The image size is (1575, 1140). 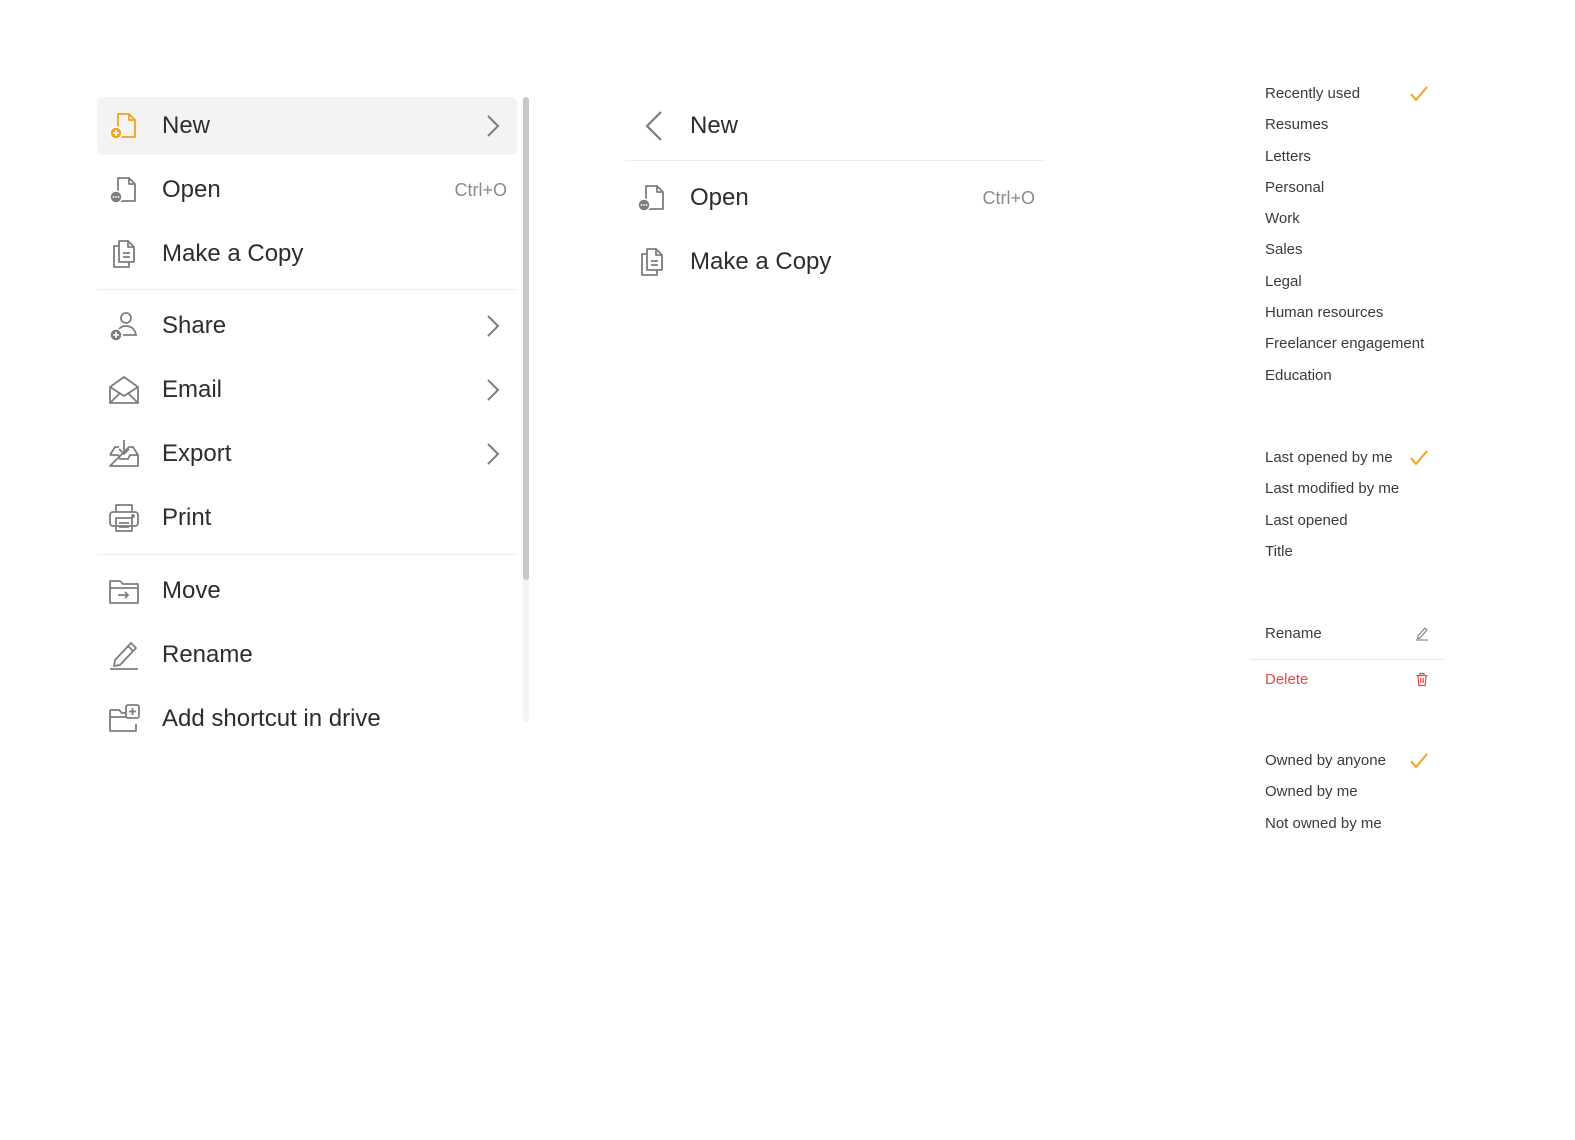 I want to click on sort-option-last-opened-by-me: Last opened by me, so click(x=1347, y=457).